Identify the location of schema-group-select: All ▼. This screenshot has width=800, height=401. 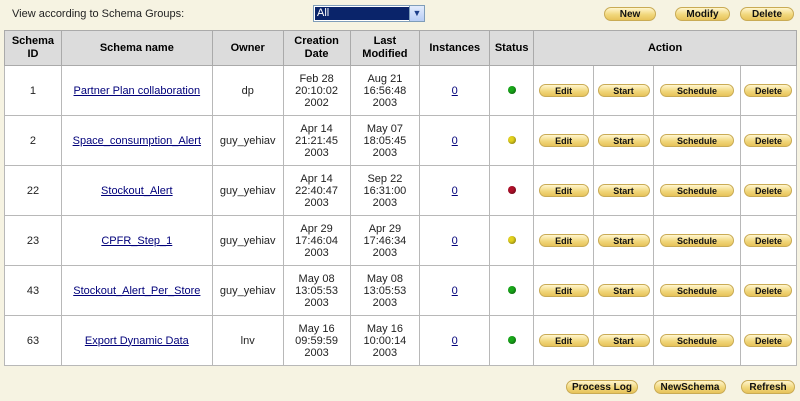
(369, 13).